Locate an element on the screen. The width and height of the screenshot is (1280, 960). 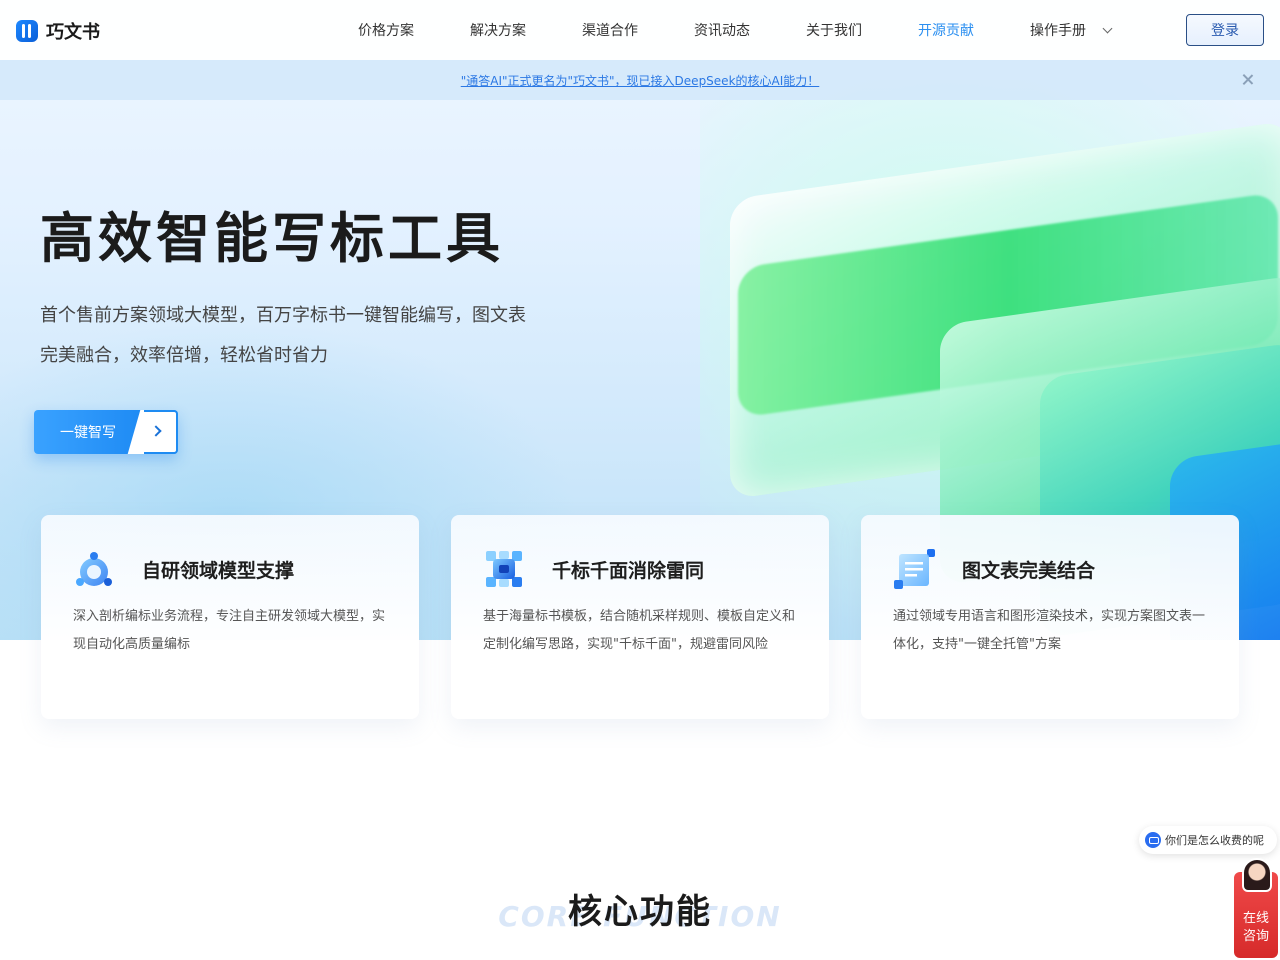
login-button: 登录 is located at coordinates (1225, 30).